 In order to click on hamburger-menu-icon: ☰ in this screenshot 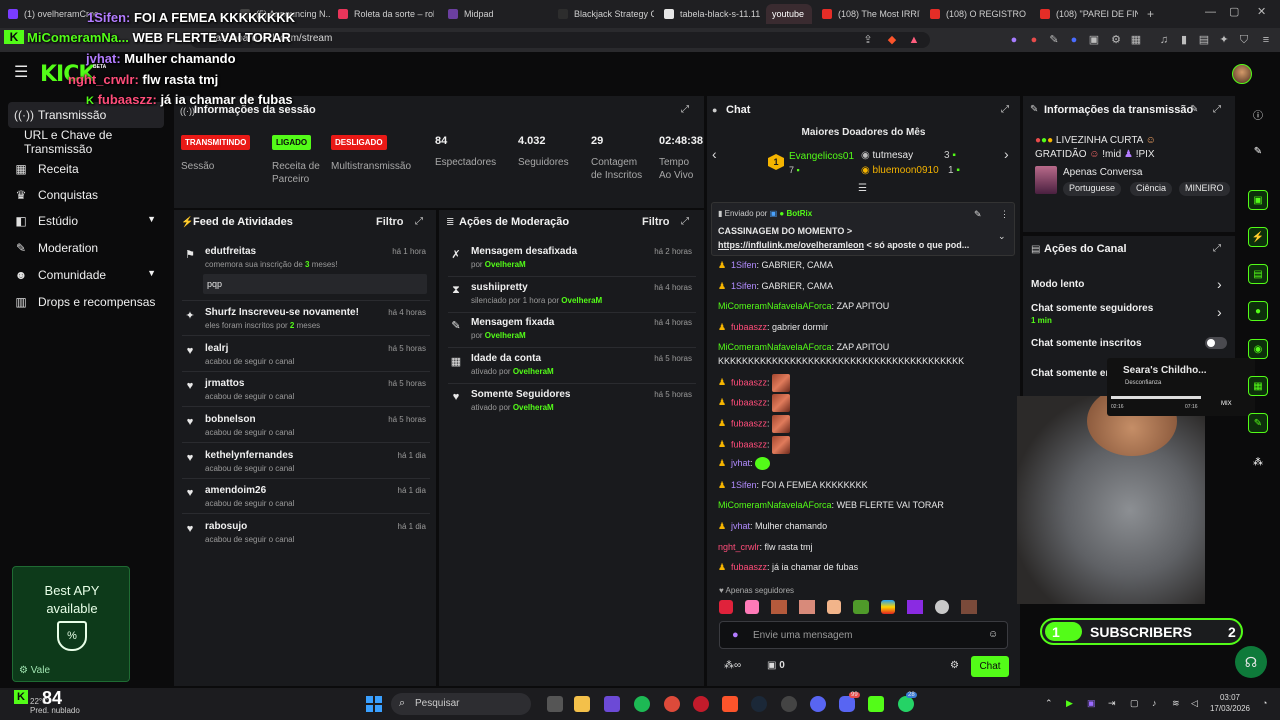, I will do `click(21, 73)`.